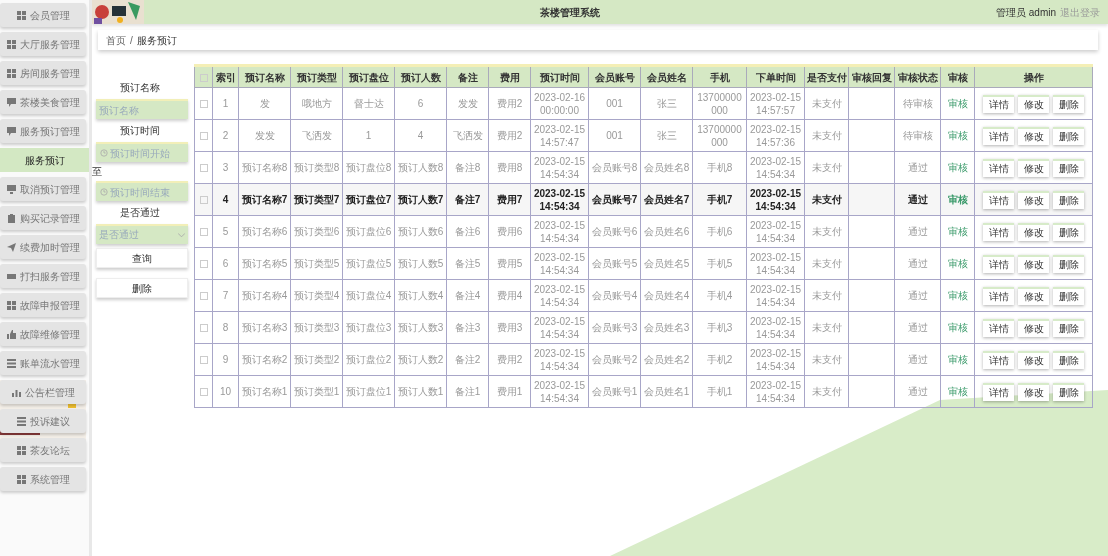  What do you see at coordinates (316, 327) in the screenshot?
I see `table-cell: 预订类型3` at bounding box center [316, 327].